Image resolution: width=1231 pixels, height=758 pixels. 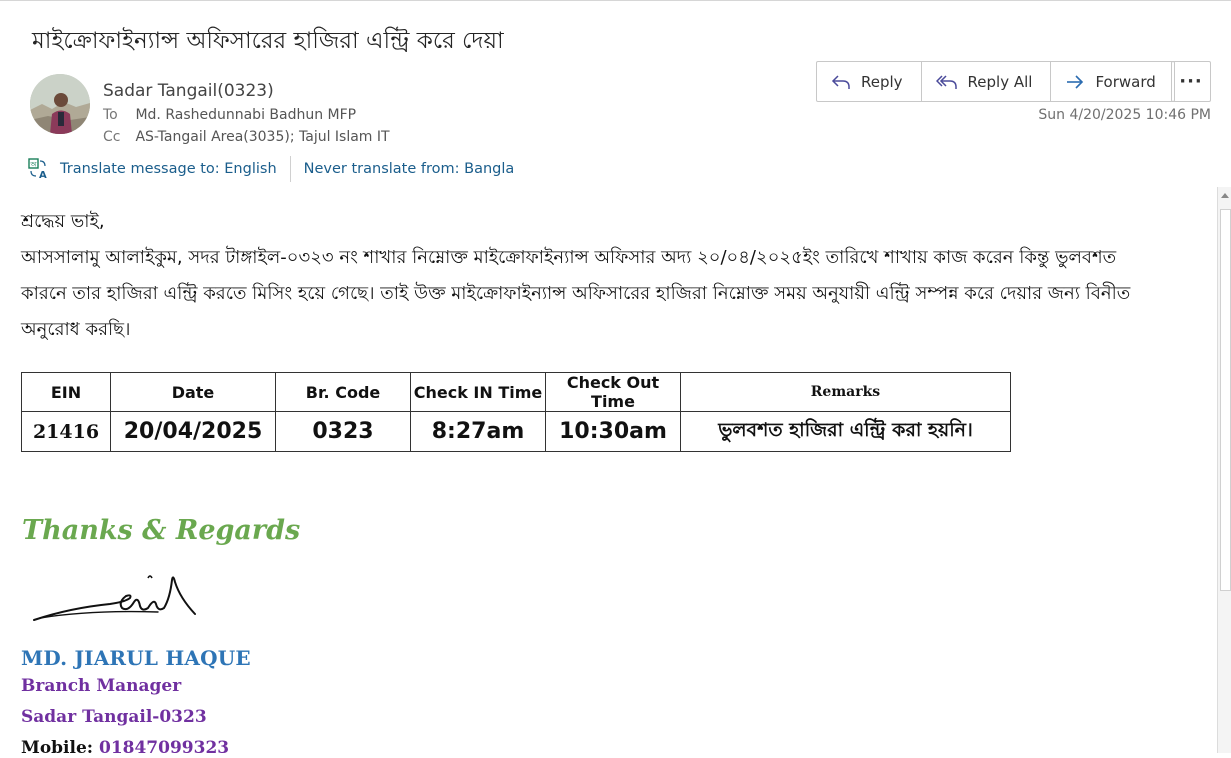 I want to click on sender-avatar, so click(x=60, y=104).